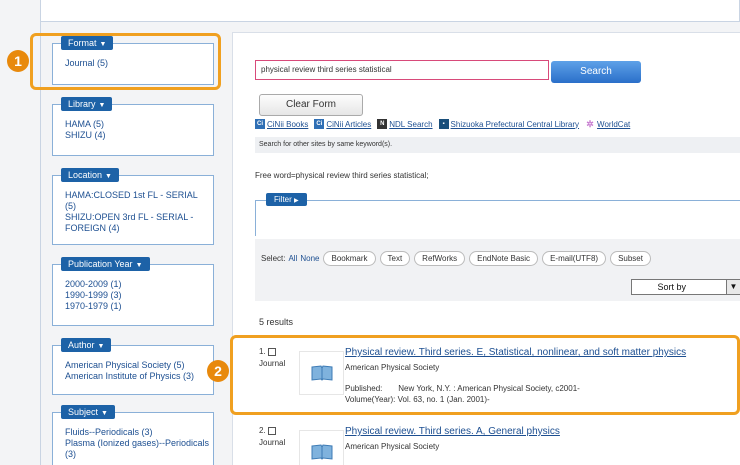 This screenshot has width=740, height=465. I want to click on link-shizuoka-library: Shizuoka Prefectural Central Library, so click(515, 124).